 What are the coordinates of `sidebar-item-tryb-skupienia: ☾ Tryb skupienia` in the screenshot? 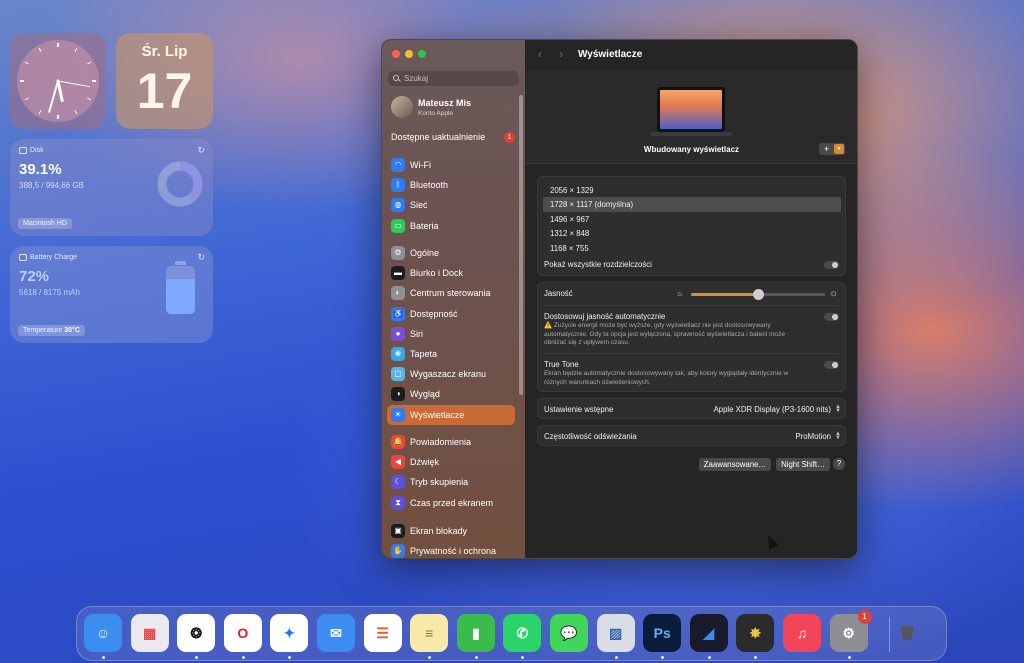 It's located at (451, 482).